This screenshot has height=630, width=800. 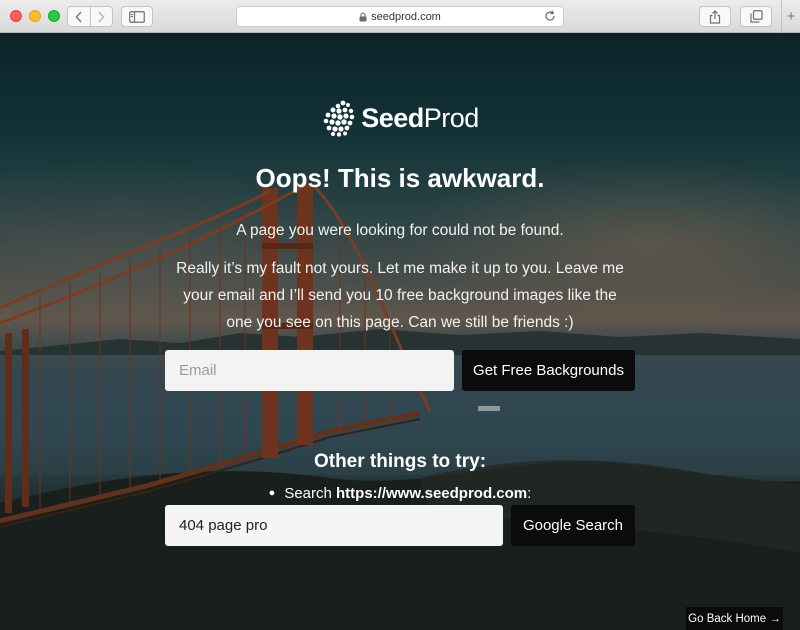 I want to click on back-button, so click(x=79, y=16).